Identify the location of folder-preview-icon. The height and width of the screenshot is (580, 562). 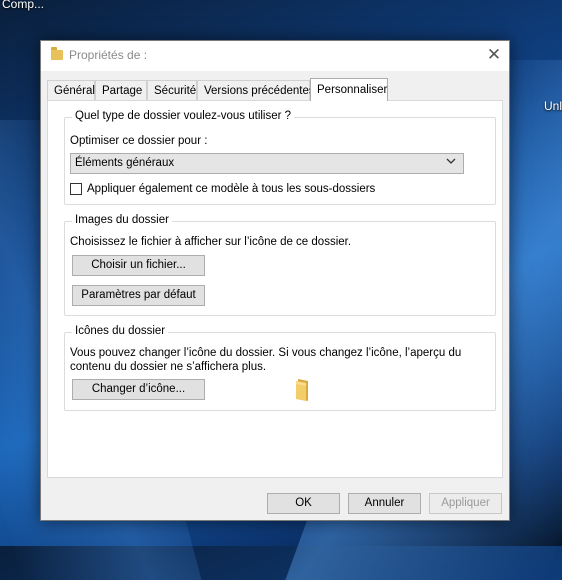
(304, 390).